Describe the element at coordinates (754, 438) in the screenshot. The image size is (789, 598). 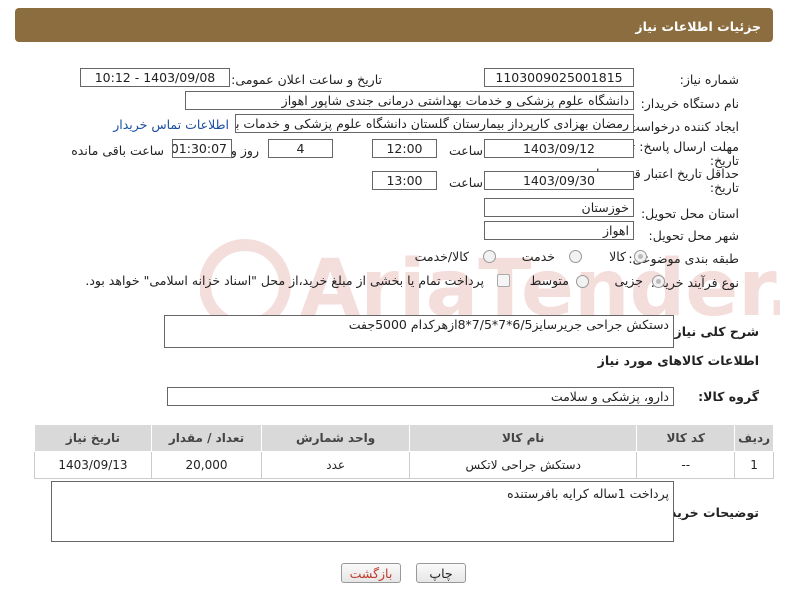
I see `col-header-row: ردیف` at that location.